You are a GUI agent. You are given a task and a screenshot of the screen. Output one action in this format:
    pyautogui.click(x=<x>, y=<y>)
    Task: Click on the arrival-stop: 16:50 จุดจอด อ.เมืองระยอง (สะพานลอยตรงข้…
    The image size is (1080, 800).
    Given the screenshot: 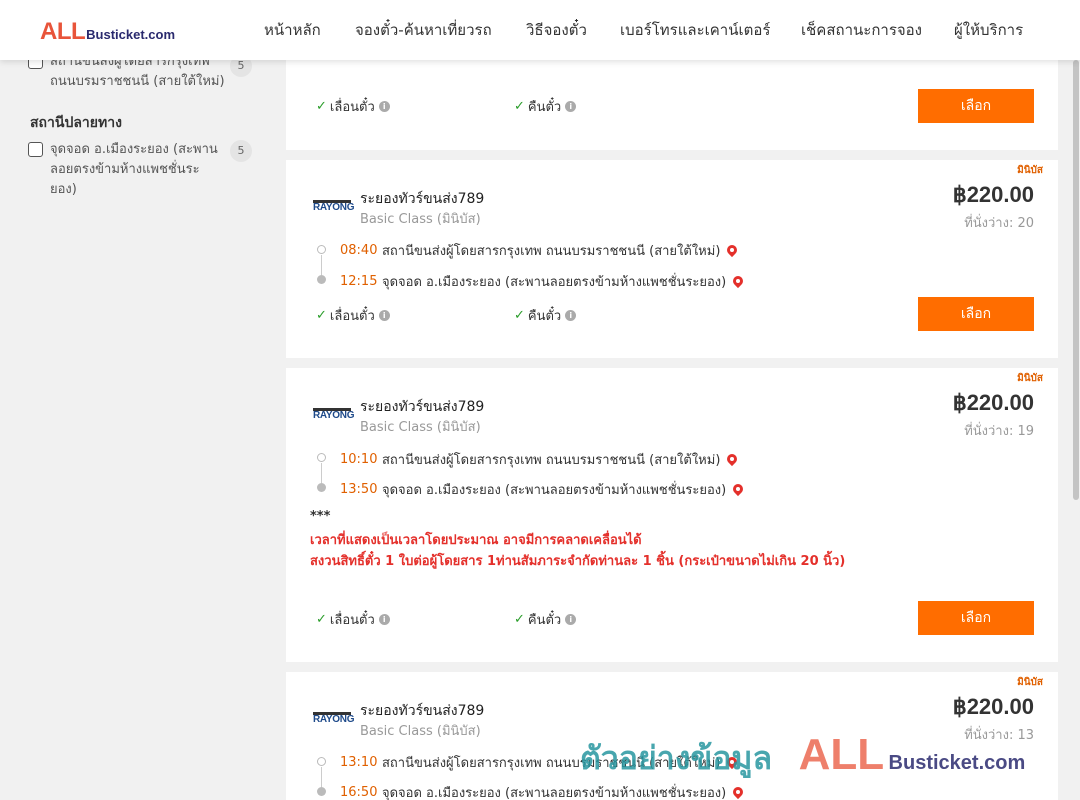 What is the action you would take?
    pyautogui.click(x=542, y=791)
    